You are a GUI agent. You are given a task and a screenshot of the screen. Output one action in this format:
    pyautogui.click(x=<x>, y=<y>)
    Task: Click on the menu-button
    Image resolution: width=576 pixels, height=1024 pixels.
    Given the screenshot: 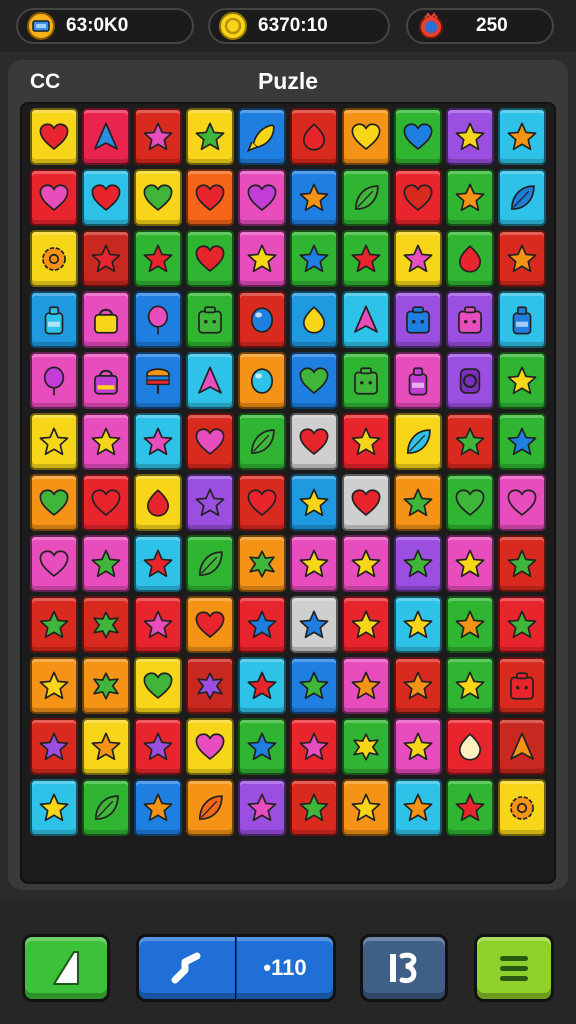 What is the action you would take?
    pyautogui.click(x=514, y=968)
    